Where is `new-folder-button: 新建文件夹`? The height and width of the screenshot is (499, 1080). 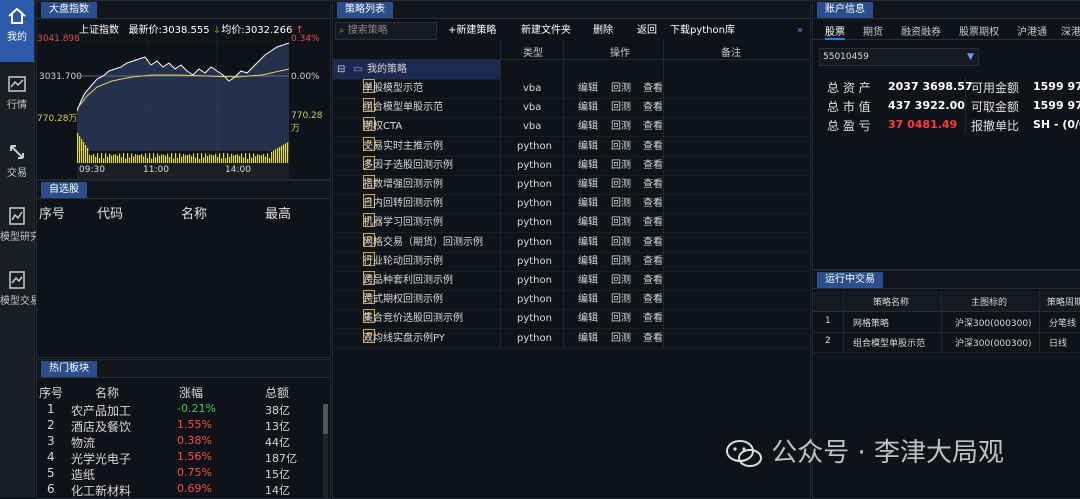
new-folder-button: 新建文件夹 is located at coordinates (546, 31).